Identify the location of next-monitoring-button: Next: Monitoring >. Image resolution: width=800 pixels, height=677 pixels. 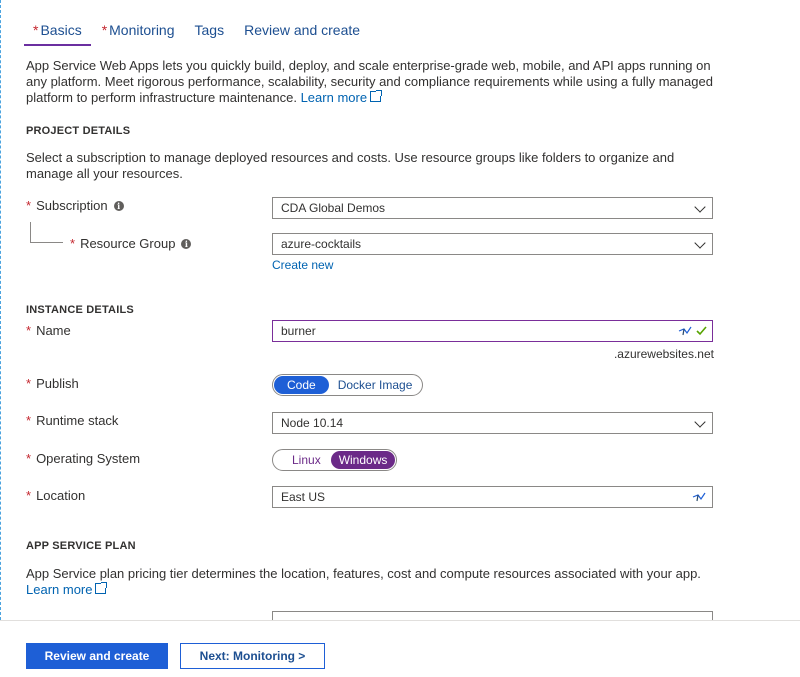
(252, 656).